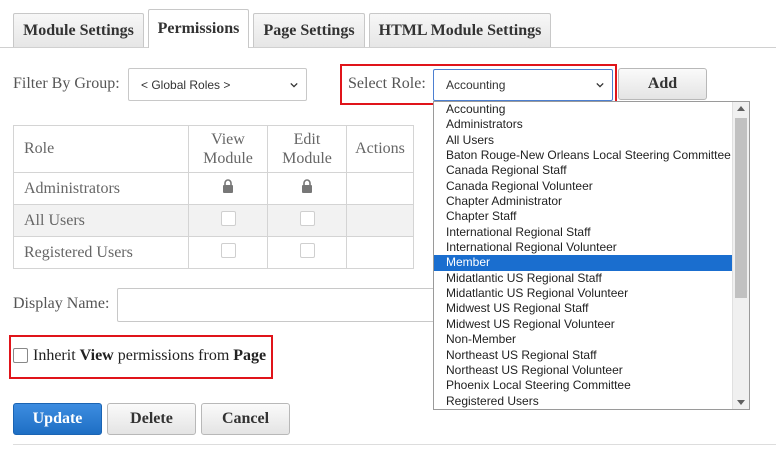  Describe the element at coordinates (78, 30) in the screenshot. I see `tab-module-settings: Module Settings` at that location.